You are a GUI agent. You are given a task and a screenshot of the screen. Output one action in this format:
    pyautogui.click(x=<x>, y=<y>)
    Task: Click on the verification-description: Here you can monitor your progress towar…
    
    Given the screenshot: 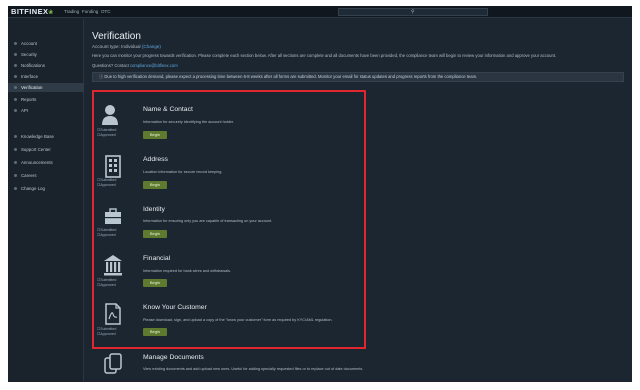 What is the action you would take?
    pyautogui.click(x=324, y=55)
    